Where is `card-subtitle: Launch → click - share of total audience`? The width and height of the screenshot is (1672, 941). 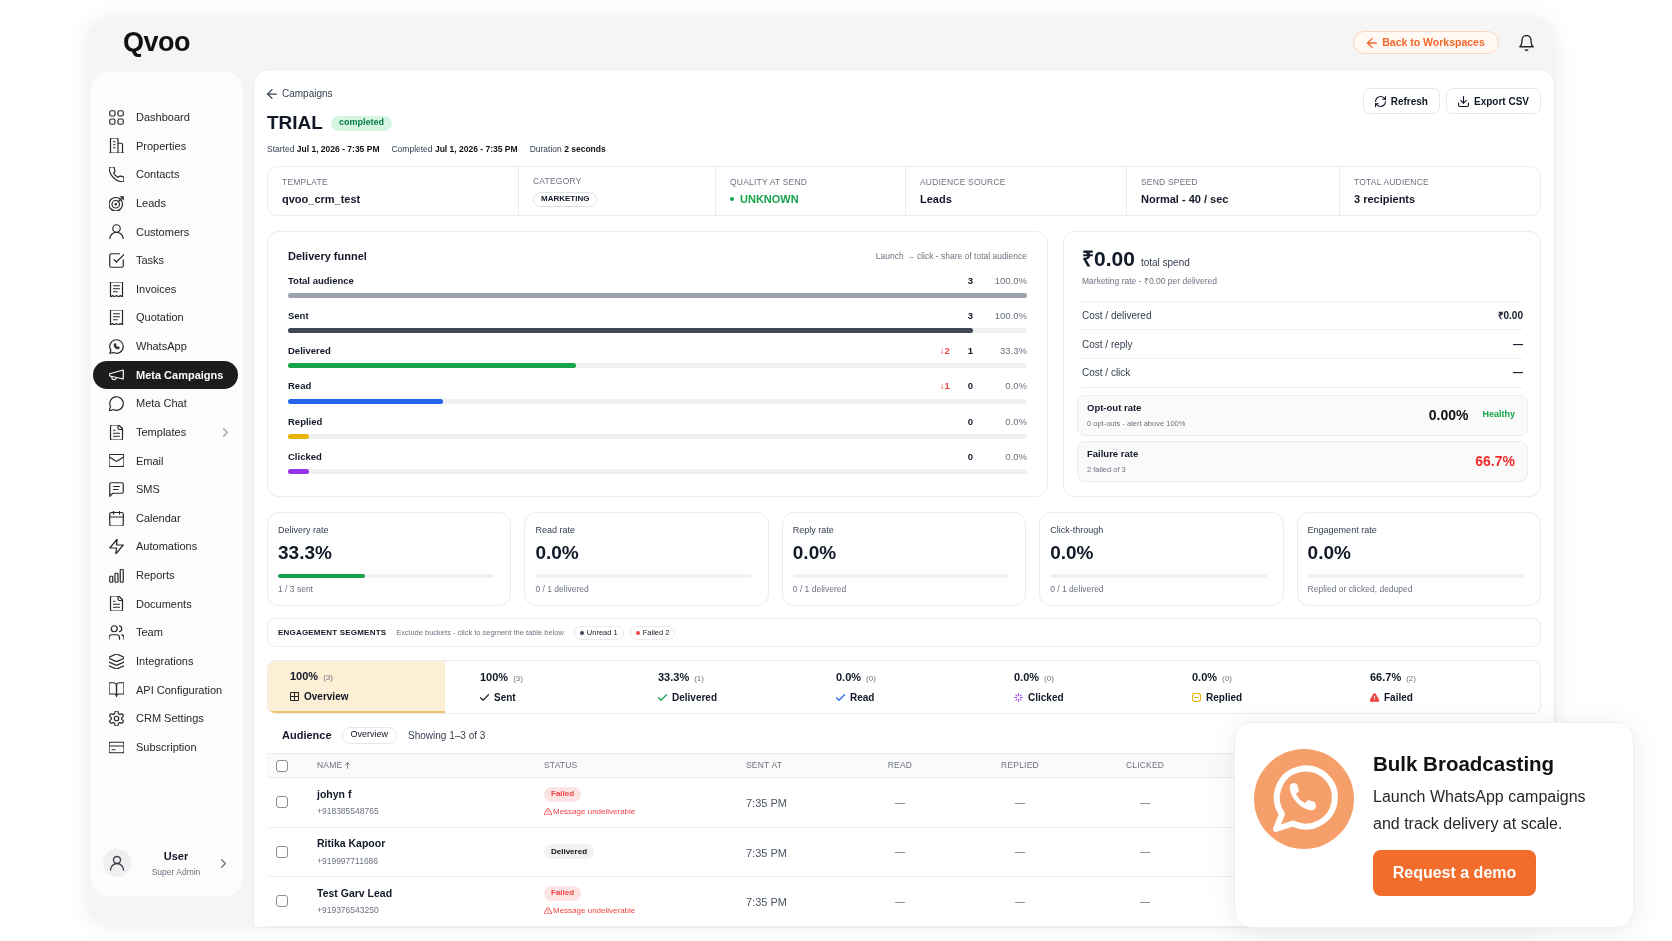 card-subtitle: Launch → click - share of total audience is located at coordinates (951, 256).